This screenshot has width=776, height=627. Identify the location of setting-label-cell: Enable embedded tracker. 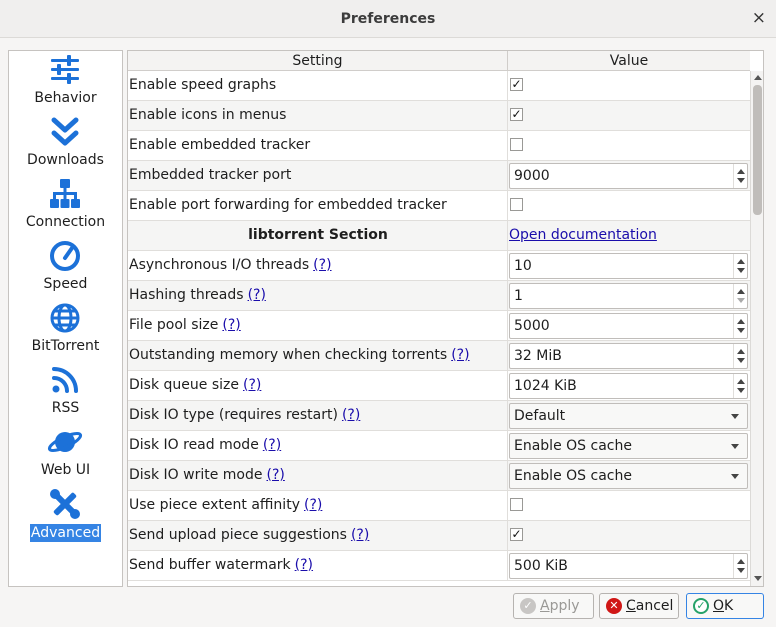
(318, 145).